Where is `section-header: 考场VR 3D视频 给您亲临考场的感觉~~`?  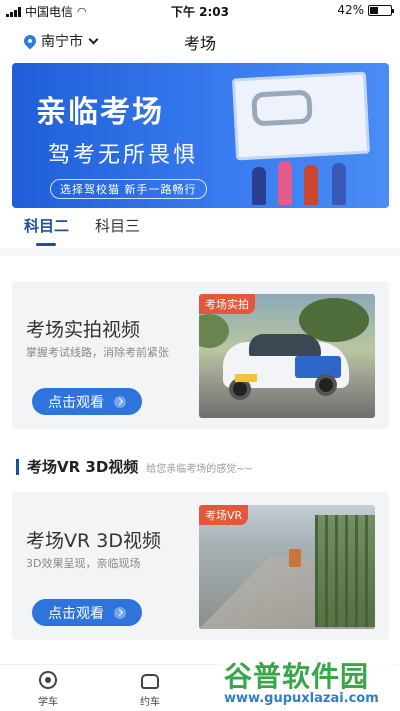 section-header: 考场VR 3D视频 给您亲临考场的感觉~~ is located at coordinates (134, 466).